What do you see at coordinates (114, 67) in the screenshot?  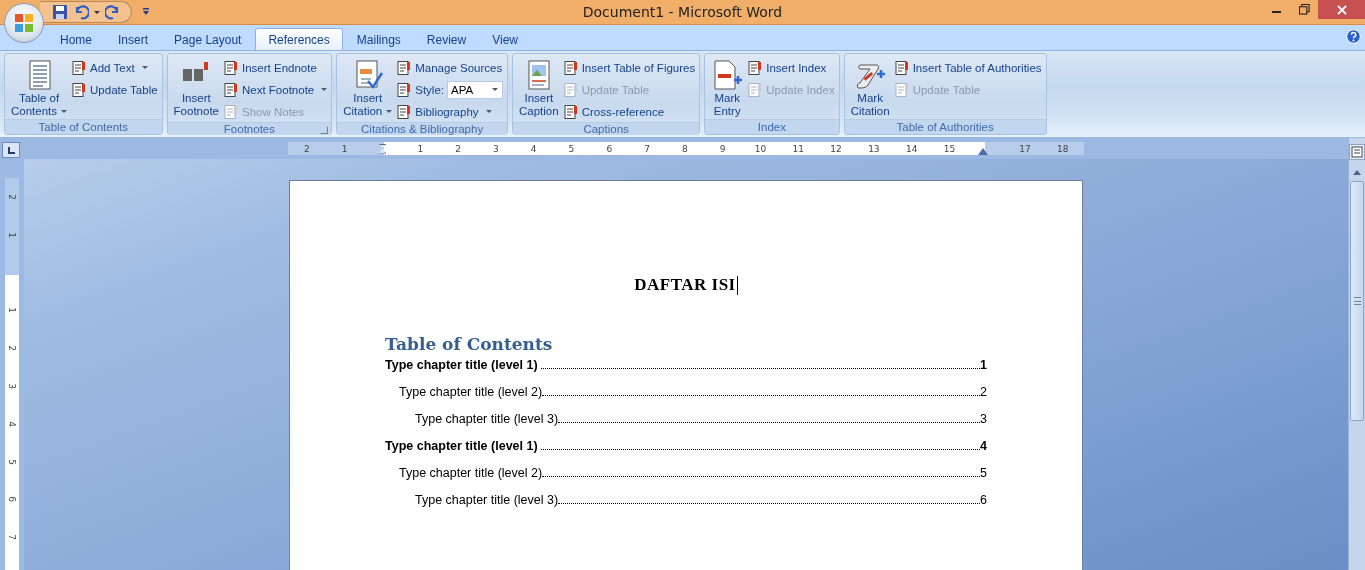 I see `ribbon-button: Add Text` at bounding box center [114, 67].